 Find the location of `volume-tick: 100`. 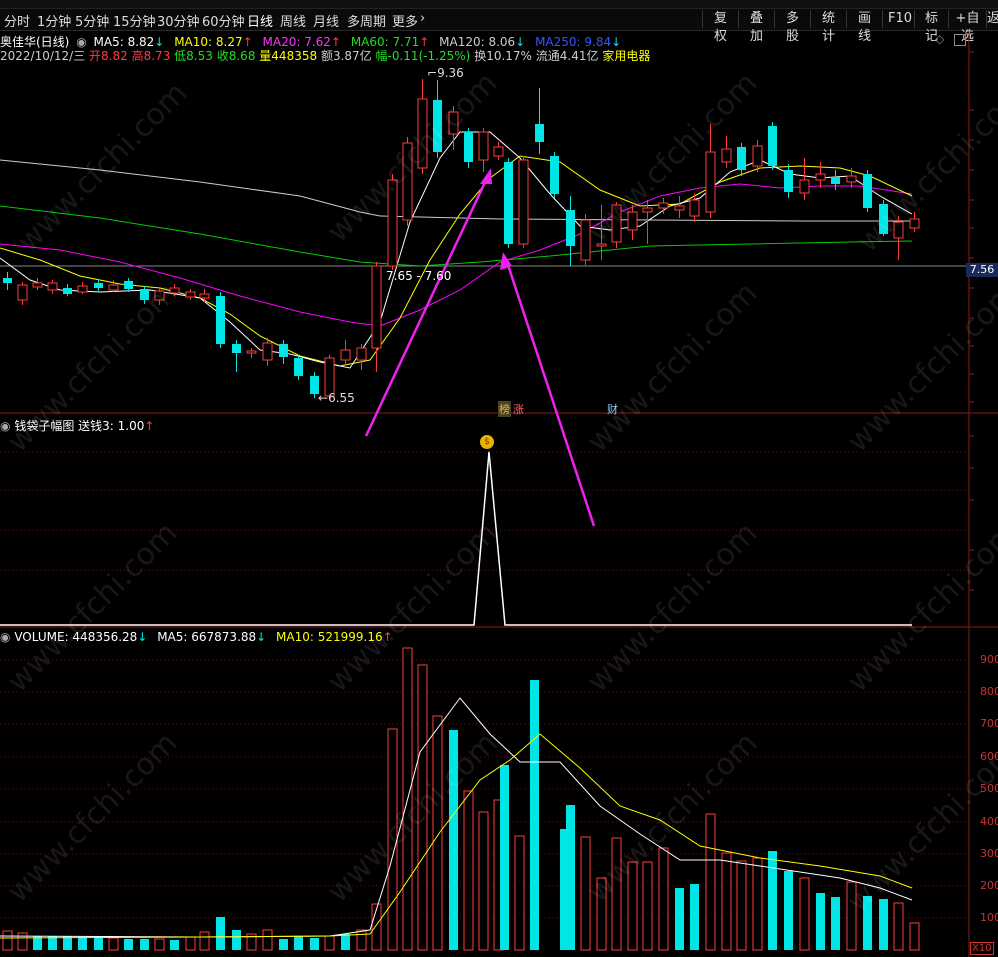

volume-tick: 100 is located at coordinates (989, 917).